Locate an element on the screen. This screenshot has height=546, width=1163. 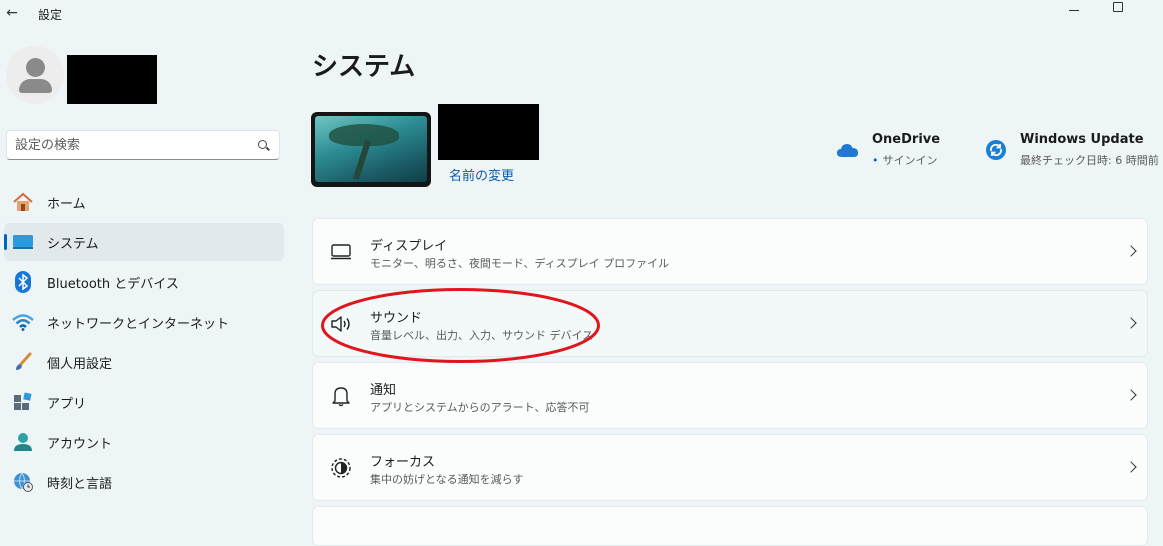
sidebar-item-accounts: アカウント is located at coordinates (144, 442).